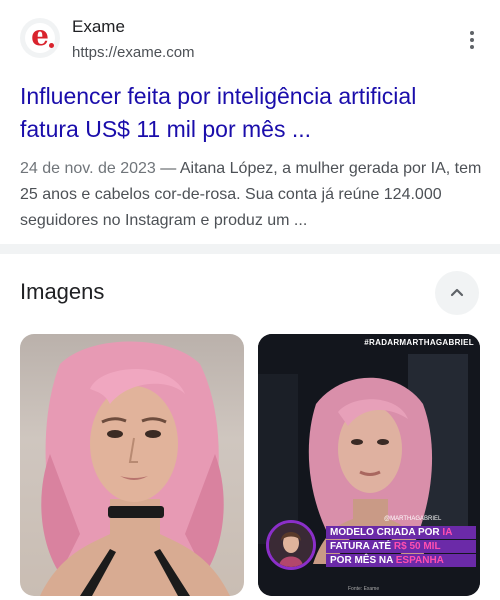 The height and width of the screenshot is (600, 500). Describe the element at coordinates (88, 168) in the screenshot. I see `snippet-date: 24 de nov. de 2023` at that location.